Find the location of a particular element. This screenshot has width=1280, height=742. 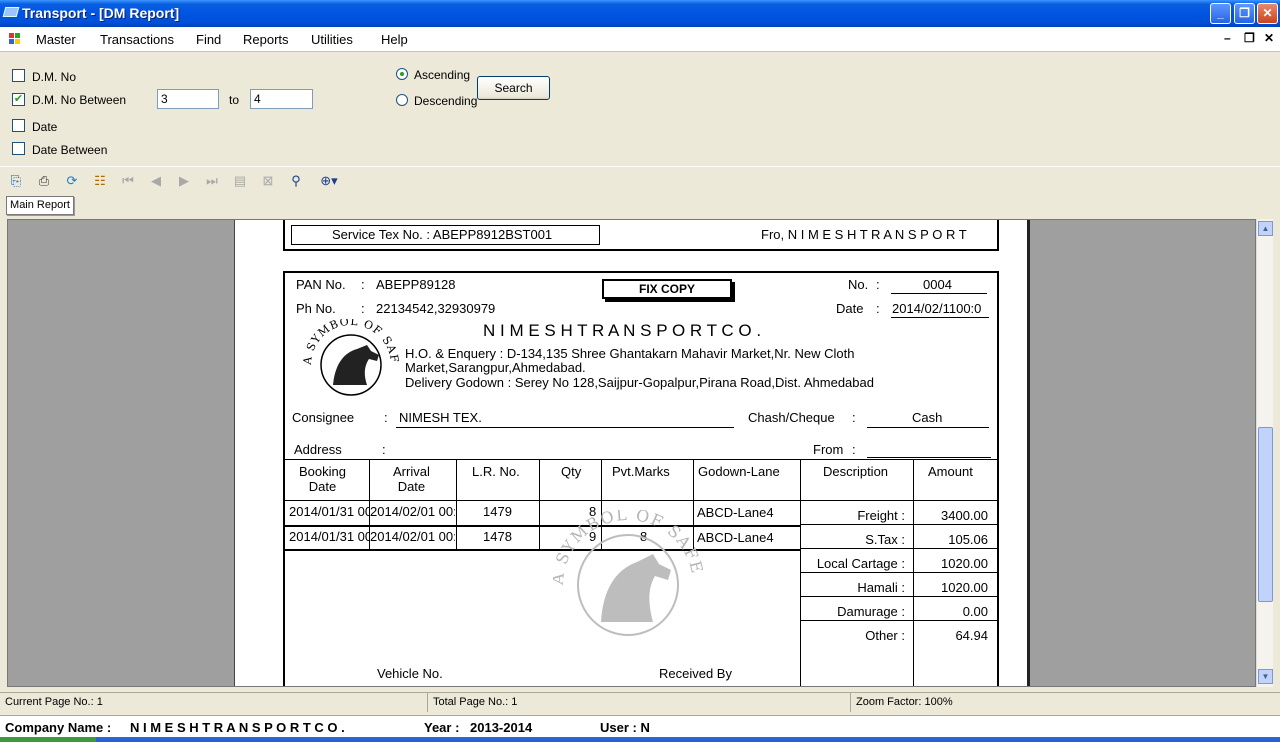

restore-button: ❐ is located at coordinates (1244, 13).